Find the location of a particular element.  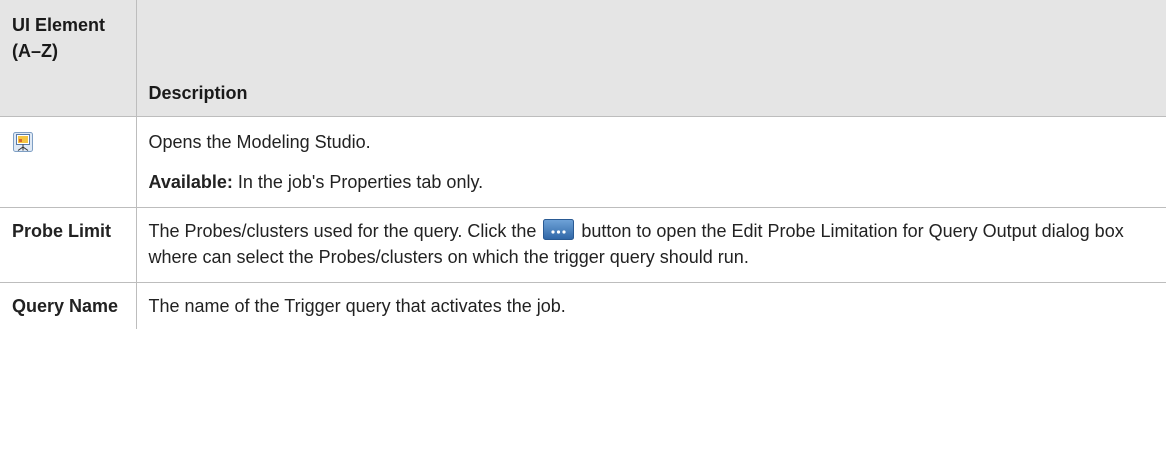

header-ui-element: UI Element (A–Z) is located at coordinates (68, 58).